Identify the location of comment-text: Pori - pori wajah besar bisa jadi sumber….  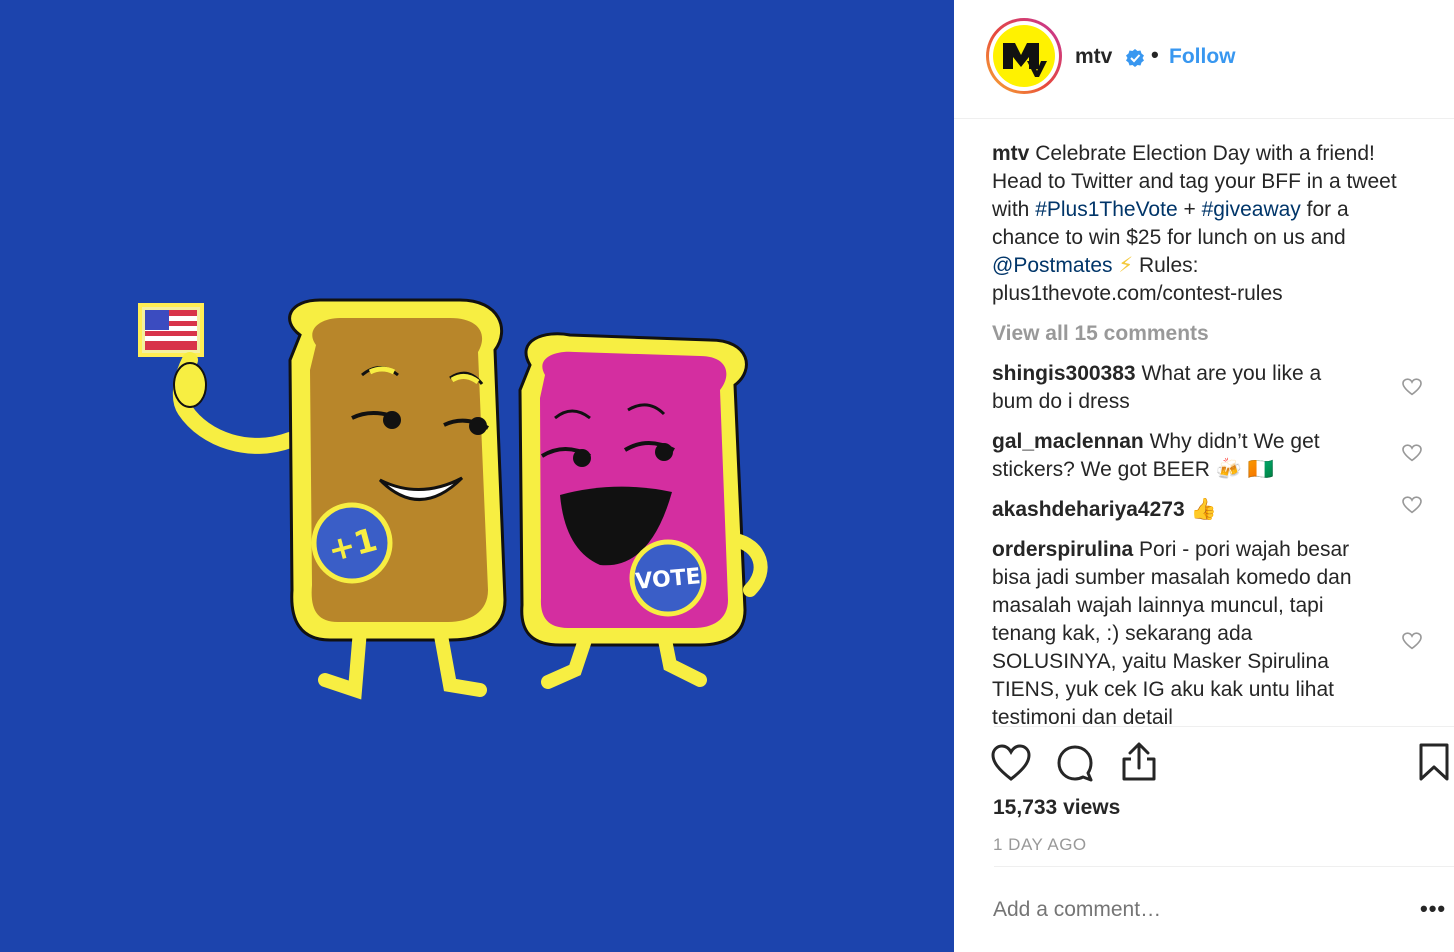
(1172, 632).